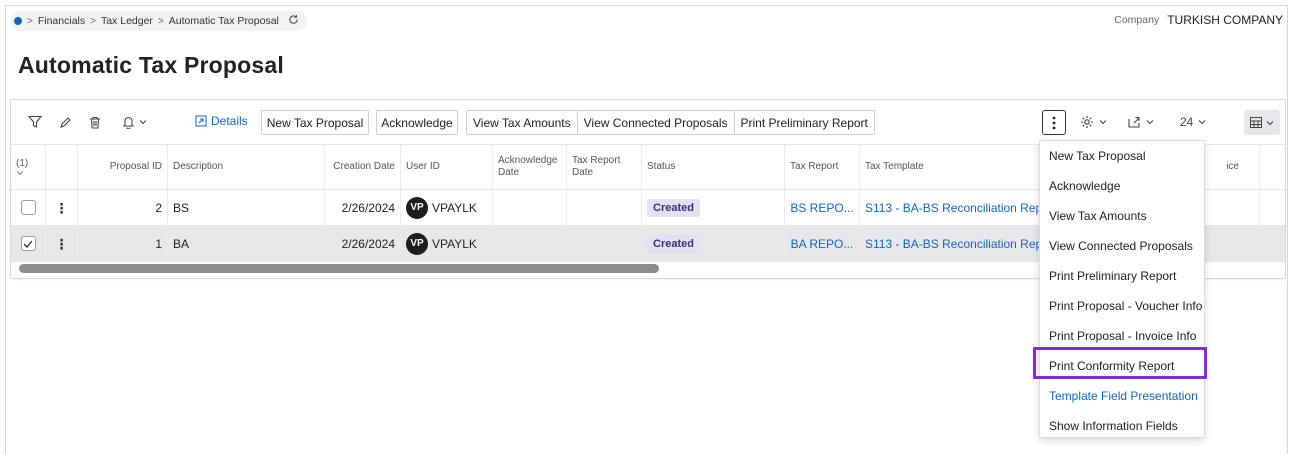 The image size is (1293, 454). What do you see at coordinates (804, 122) in the screenshot?
I see `print-preliminary-report-button: Print Preliminary Report` at bounding box center [804, 122].